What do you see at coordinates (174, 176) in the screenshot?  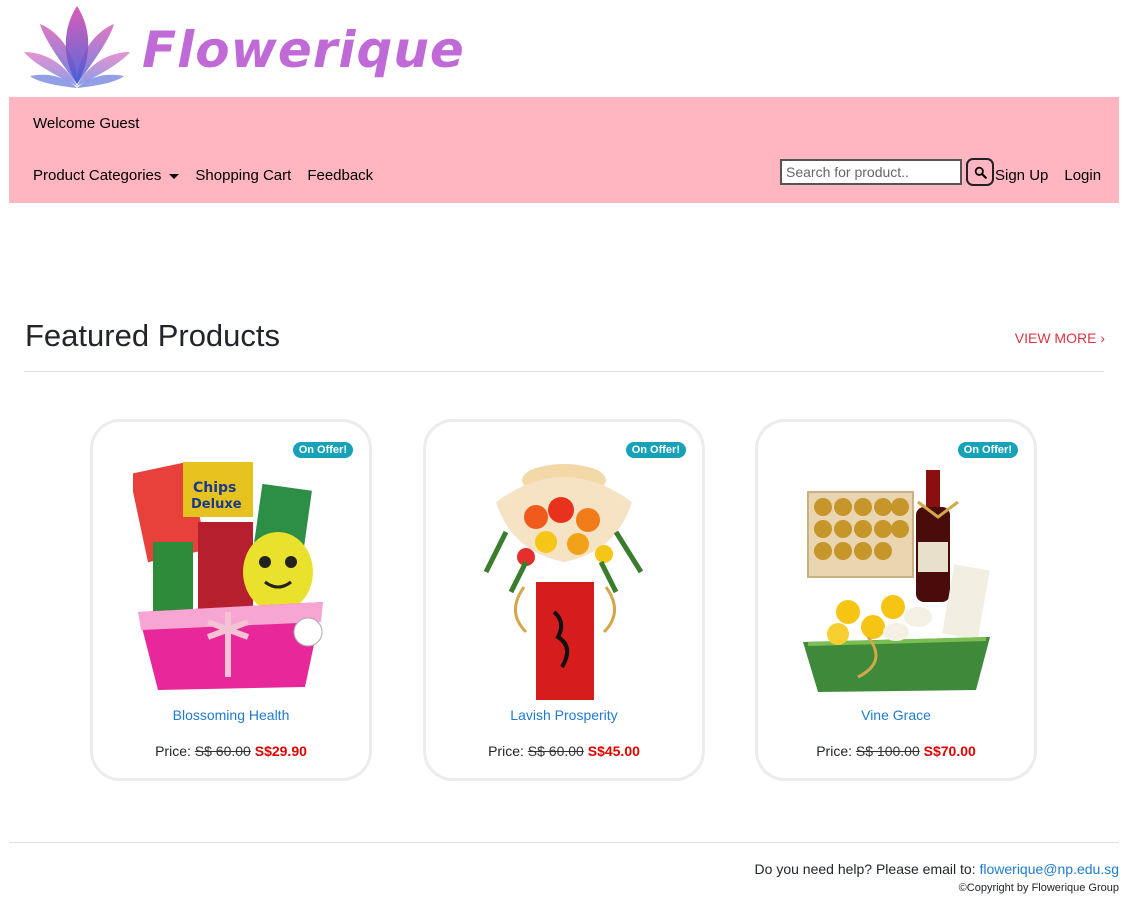 I see `caret-down-icon` at bounding box center [174, 176].